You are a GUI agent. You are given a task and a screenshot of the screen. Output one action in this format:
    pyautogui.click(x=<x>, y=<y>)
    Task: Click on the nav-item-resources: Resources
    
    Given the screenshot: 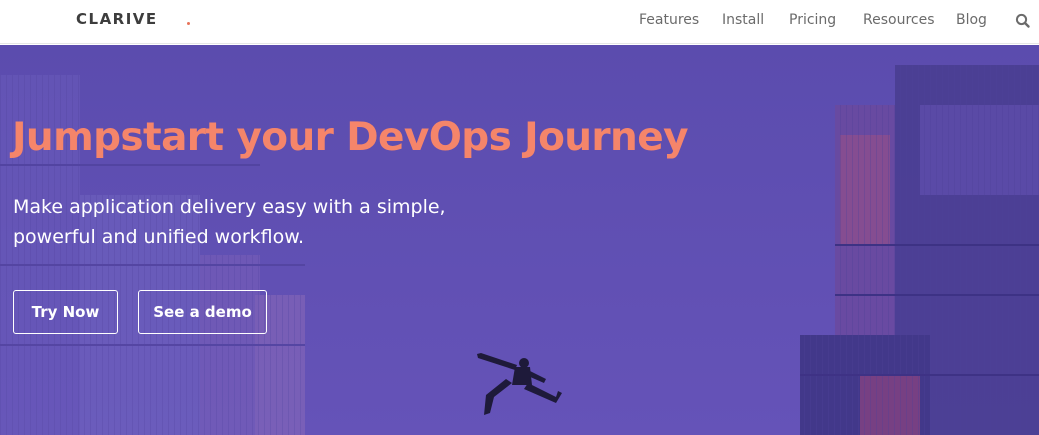 What is the action you would take?
    pyautogui.click(x=899, y=20)
    